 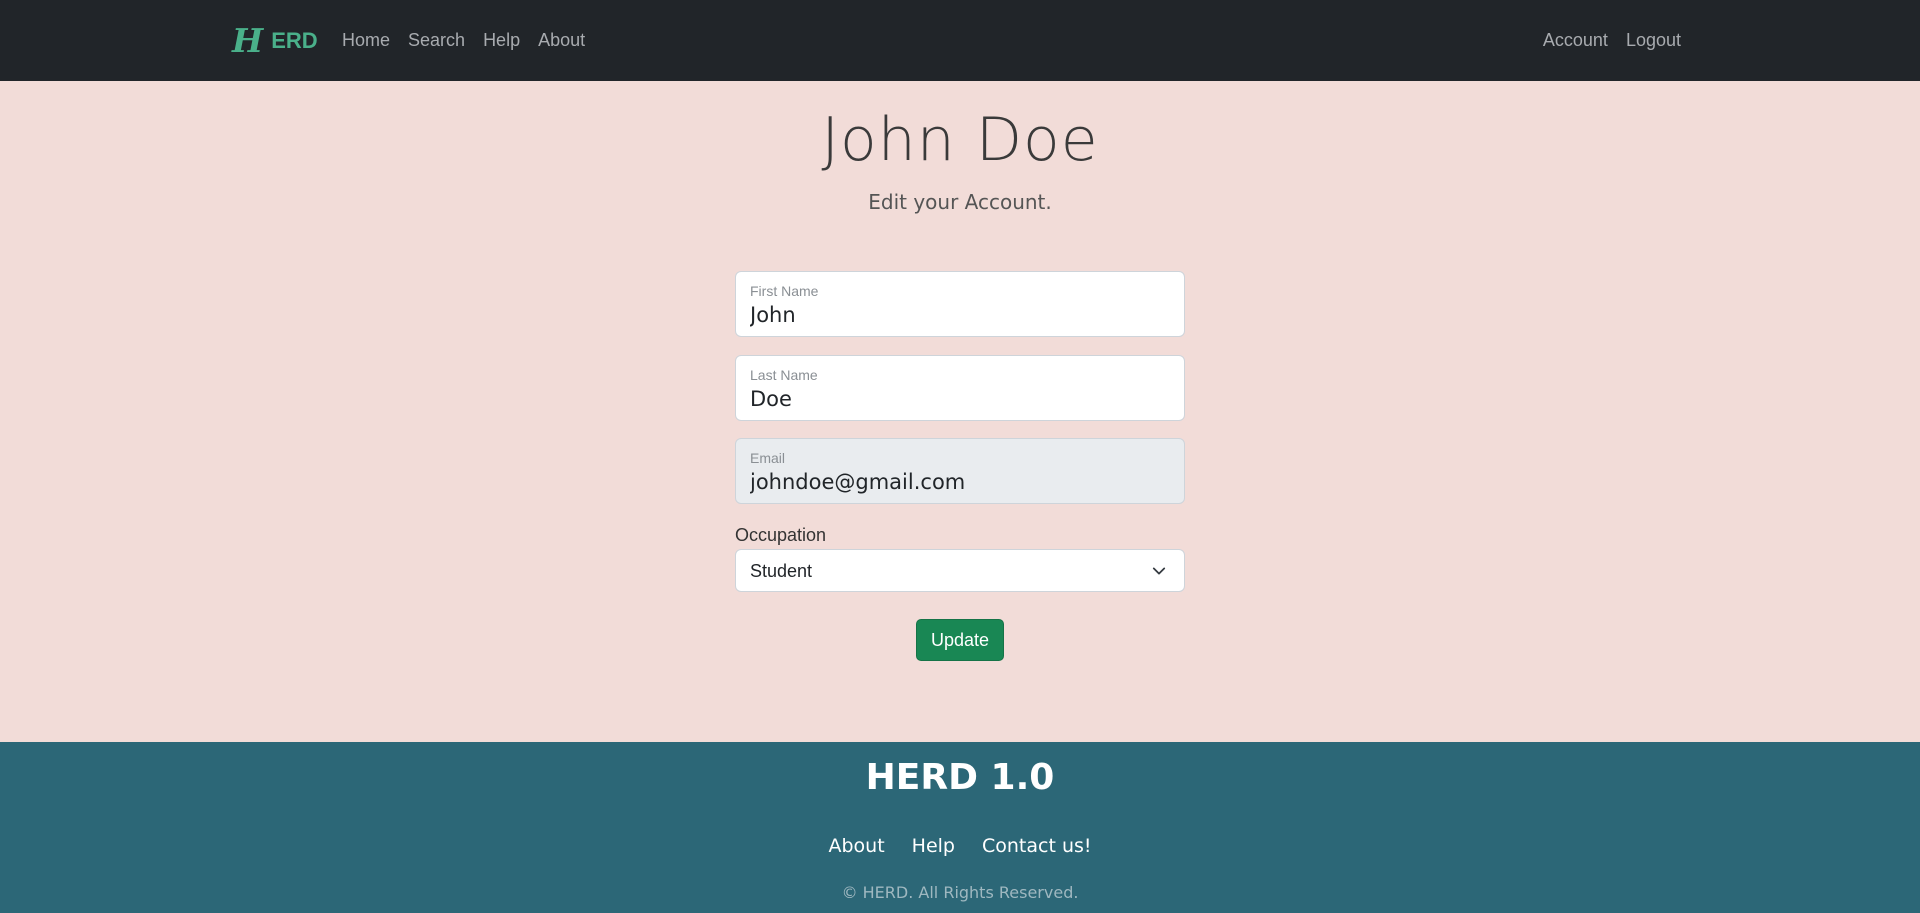 I want to click on nav-home-link: Home, so click(x=366, y=40).